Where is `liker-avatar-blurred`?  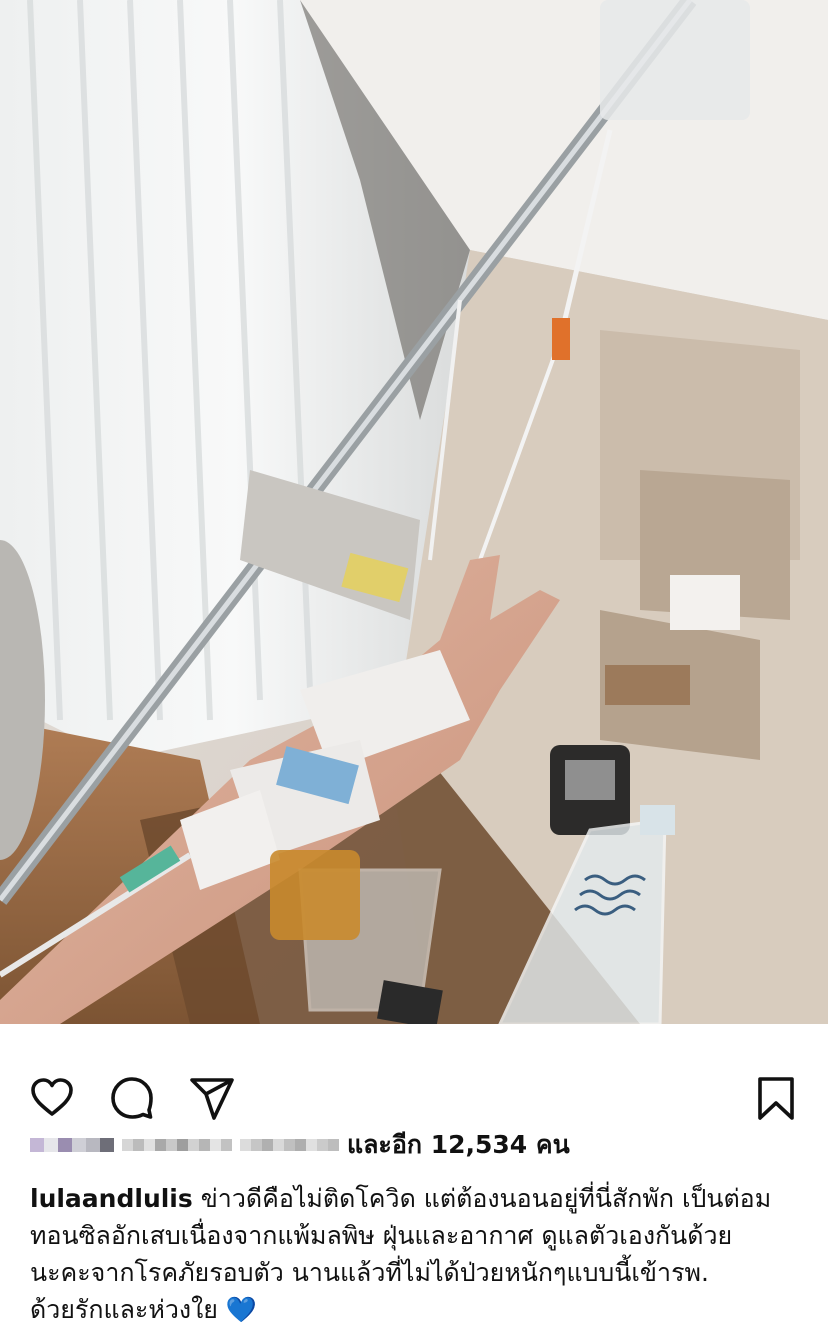
liker-avatar-blurred is located at coordinates (72, 1145).